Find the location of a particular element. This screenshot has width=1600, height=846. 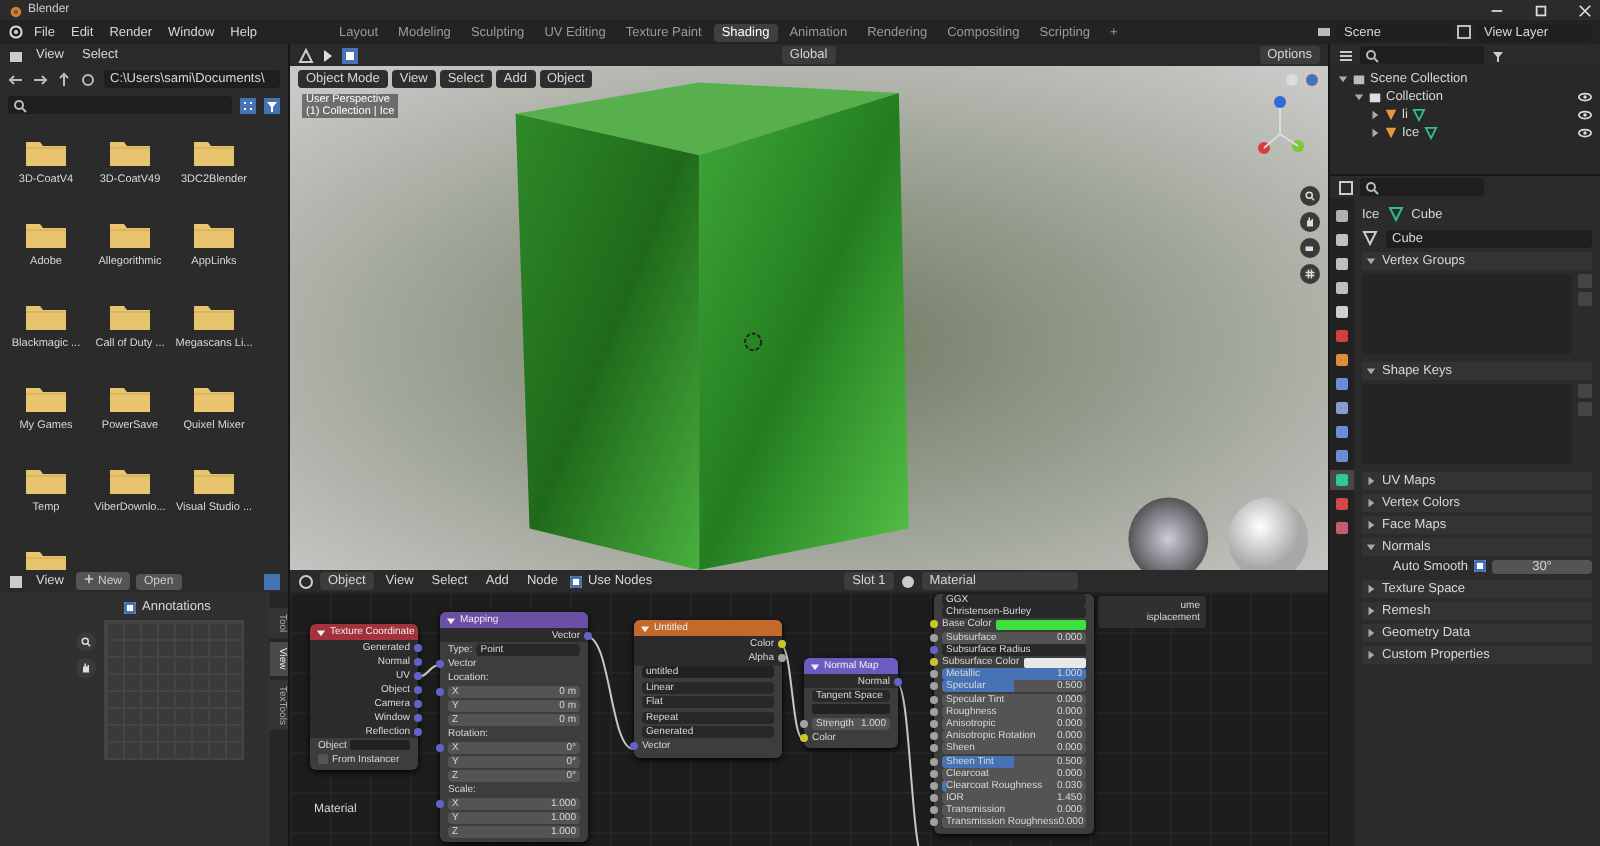

maximize-icon is located at coordinates (1541, 10).